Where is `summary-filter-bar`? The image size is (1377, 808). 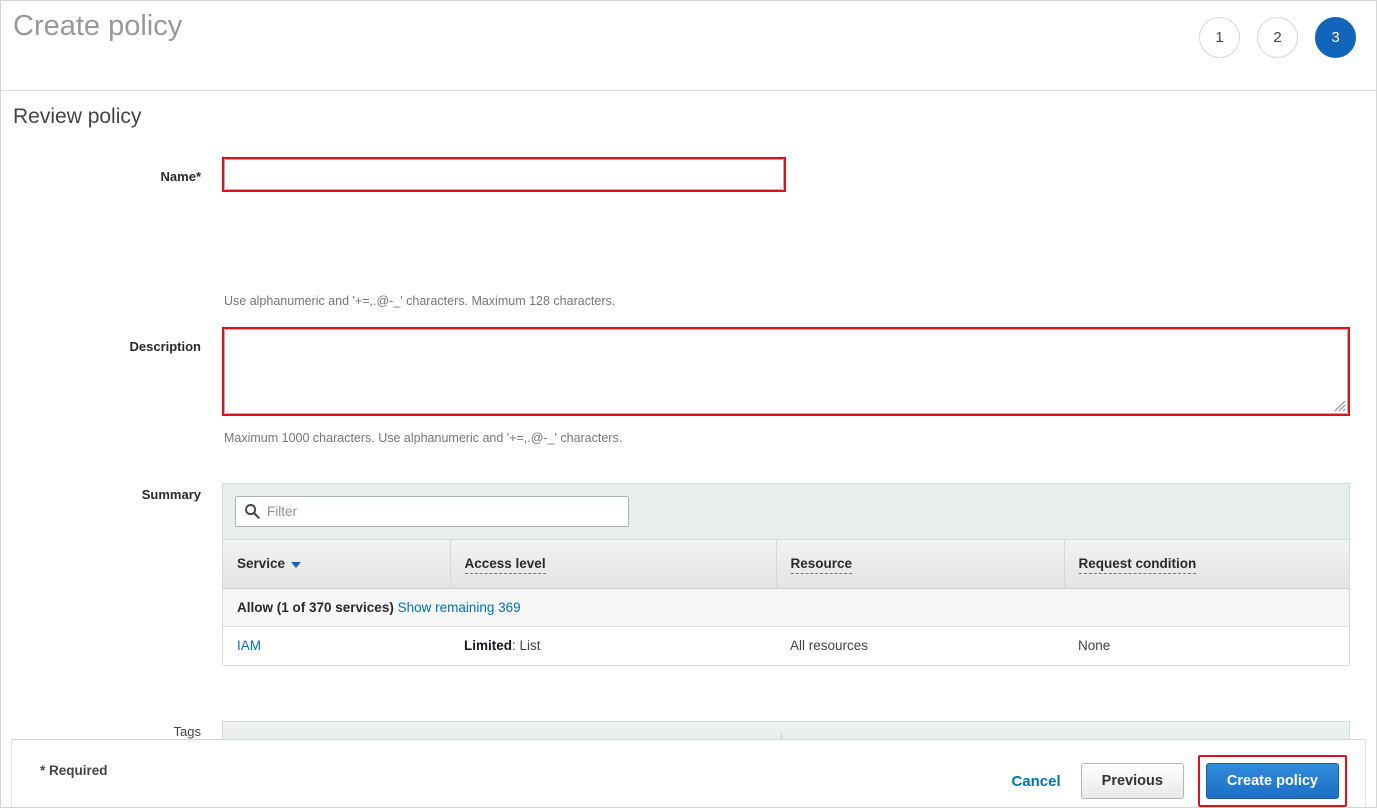 summary-filter-bar is located at coordinates (786, 512).